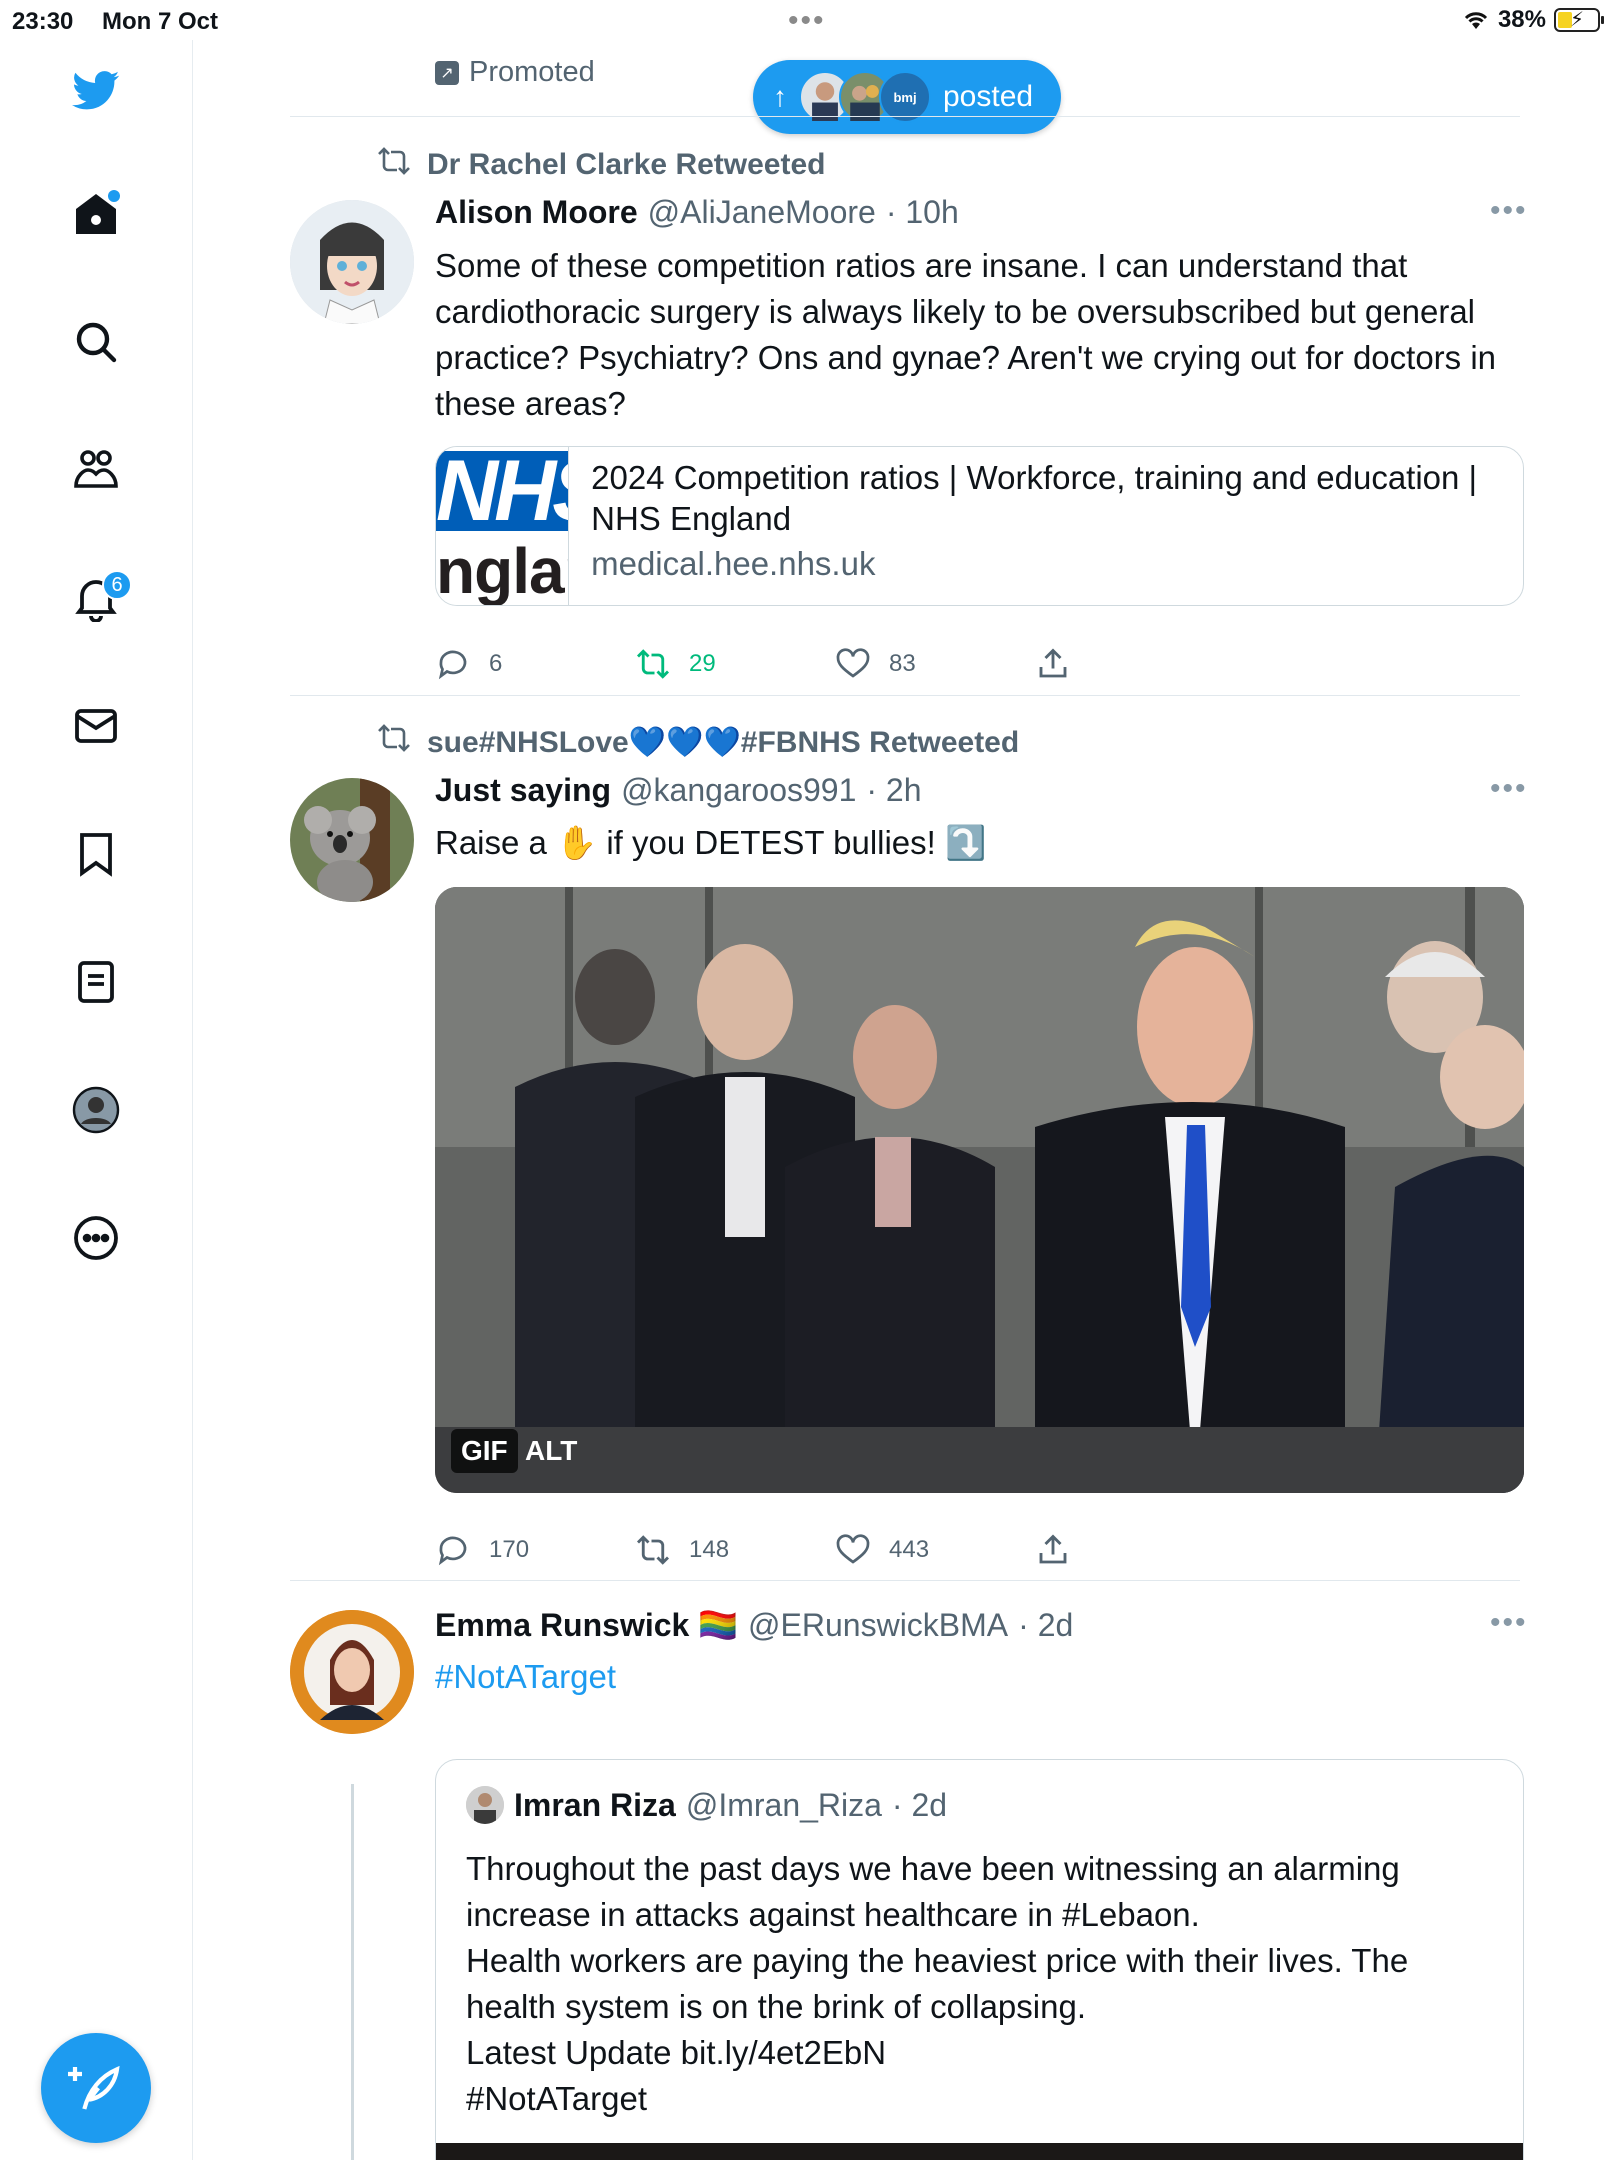 Image resolution: width=1620 pixels, height=2160 pixels. What do you see at coordinates (907, 97) in the screenshot?
I see `new-posts-pill: ↑ bmj posted` at bounding box center [907, 97].